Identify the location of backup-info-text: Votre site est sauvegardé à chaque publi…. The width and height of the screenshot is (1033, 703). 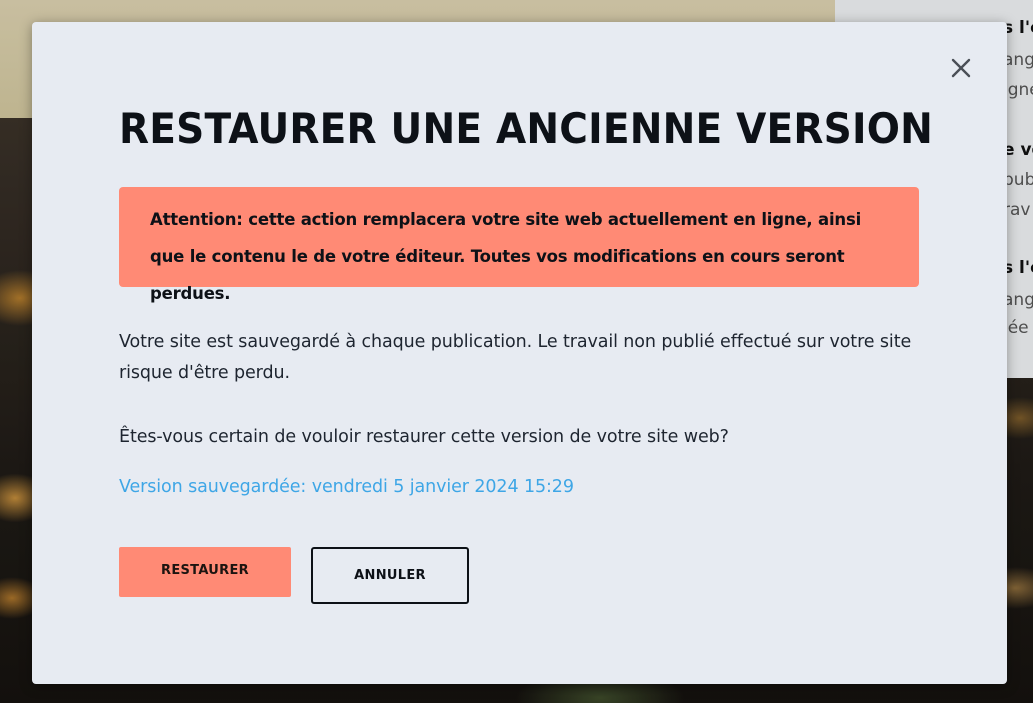
(515, 357).